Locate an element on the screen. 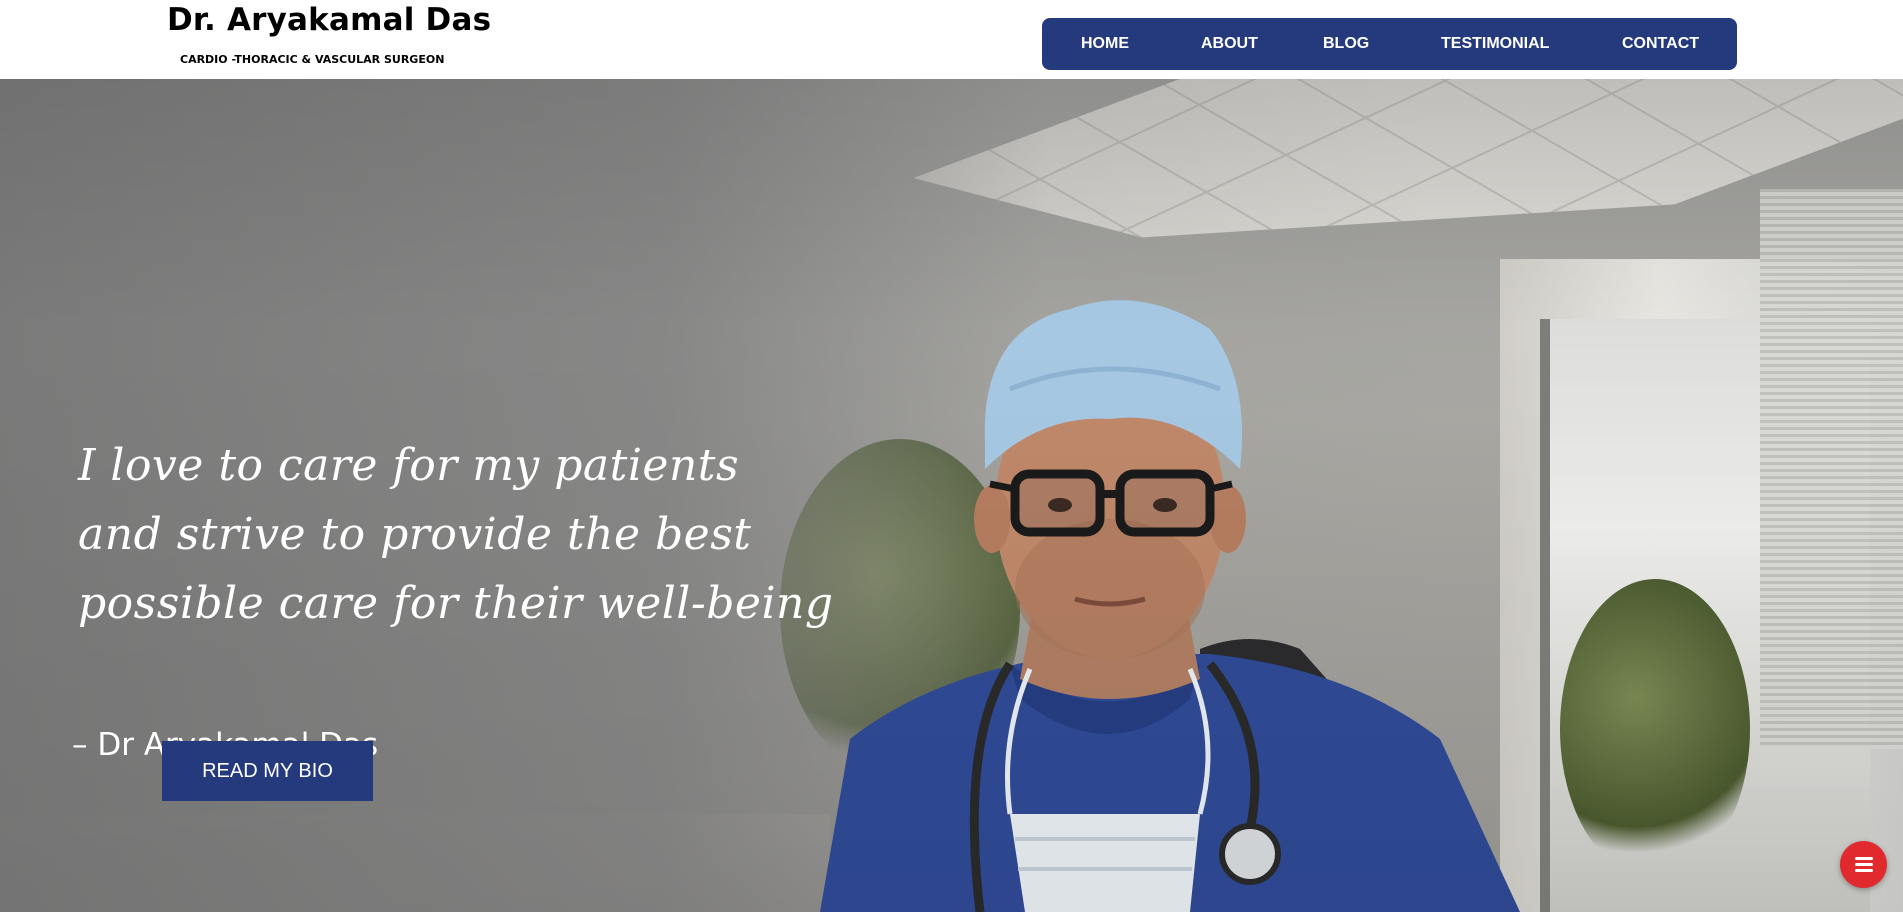 This screenshot has width=1903, height=912. nav-contact-link: CONTACT is located at coordinates (1660, 44).